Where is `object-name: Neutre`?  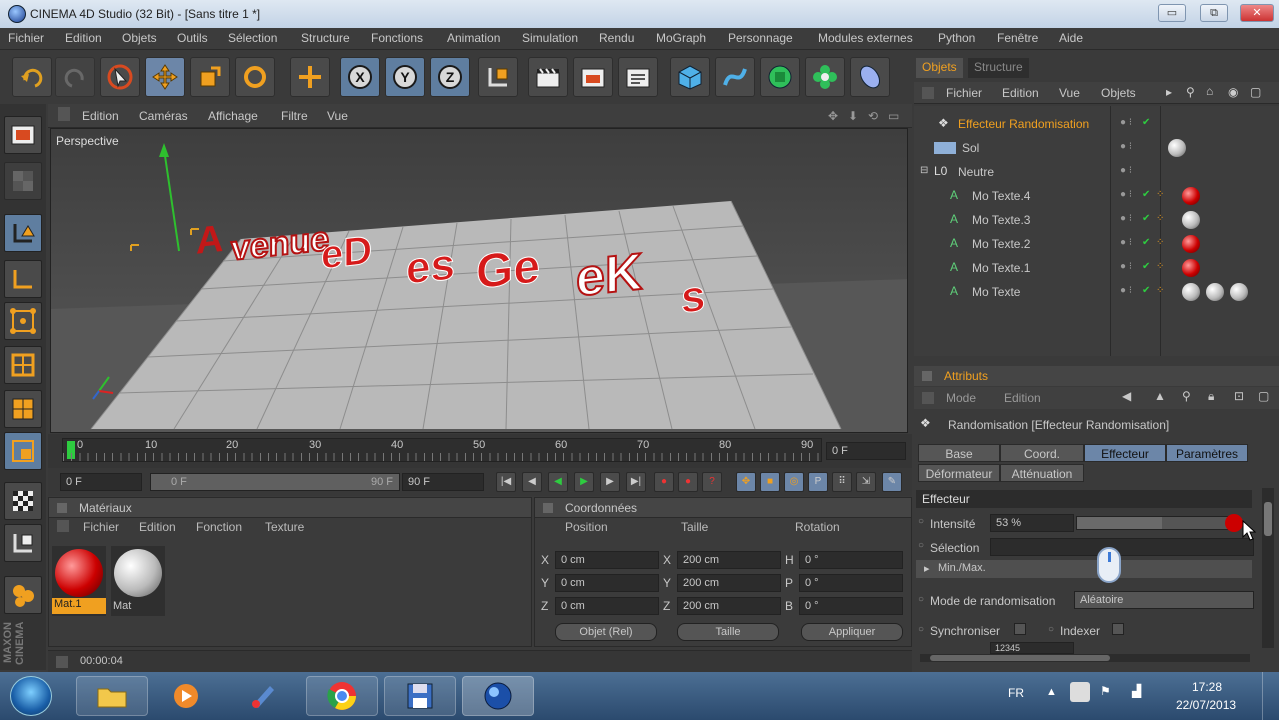 object-name: Neutre is located at coordinates (976, 172).